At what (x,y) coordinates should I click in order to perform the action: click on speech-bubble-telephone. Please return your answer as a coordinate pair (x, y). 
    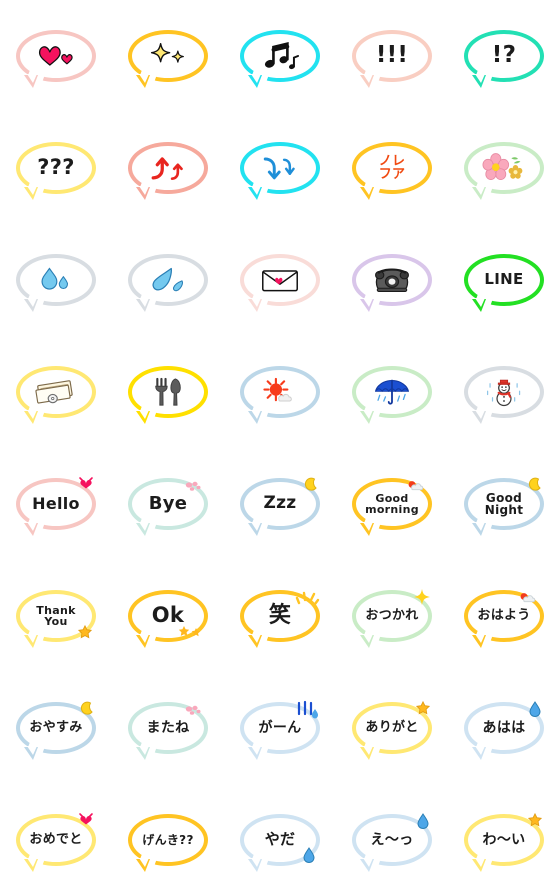
    Looking at the image, I should click on (392, 283).